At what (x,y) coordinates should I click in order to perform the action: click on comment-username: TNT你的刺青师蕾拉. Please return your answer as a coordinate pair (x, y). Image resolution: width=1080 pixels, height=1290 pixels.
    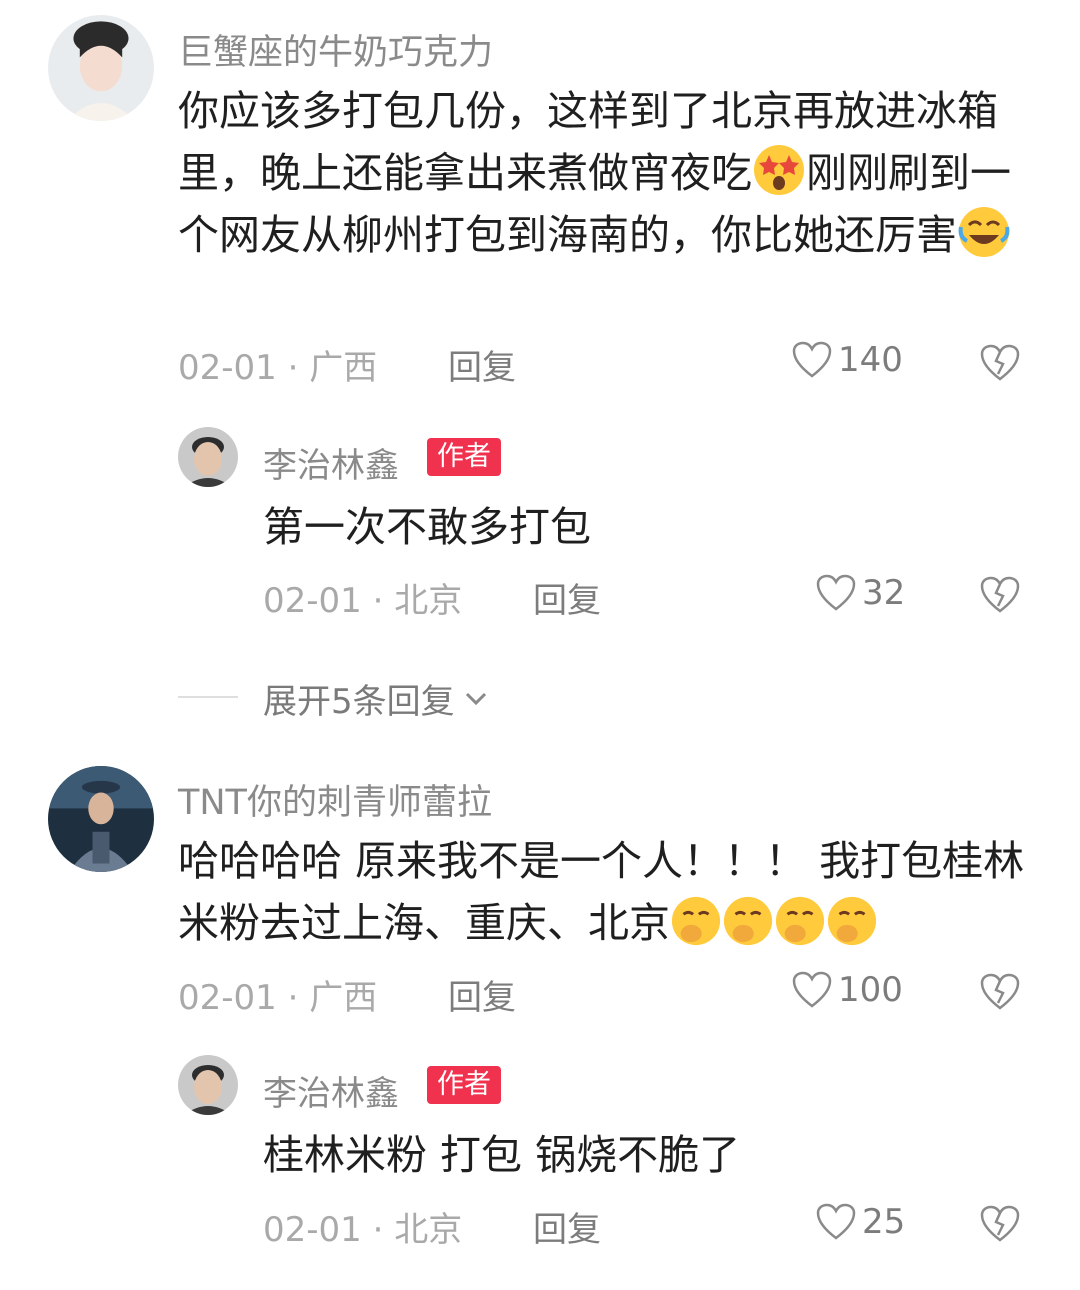
    Looking at the image, I should click on (335, 799).